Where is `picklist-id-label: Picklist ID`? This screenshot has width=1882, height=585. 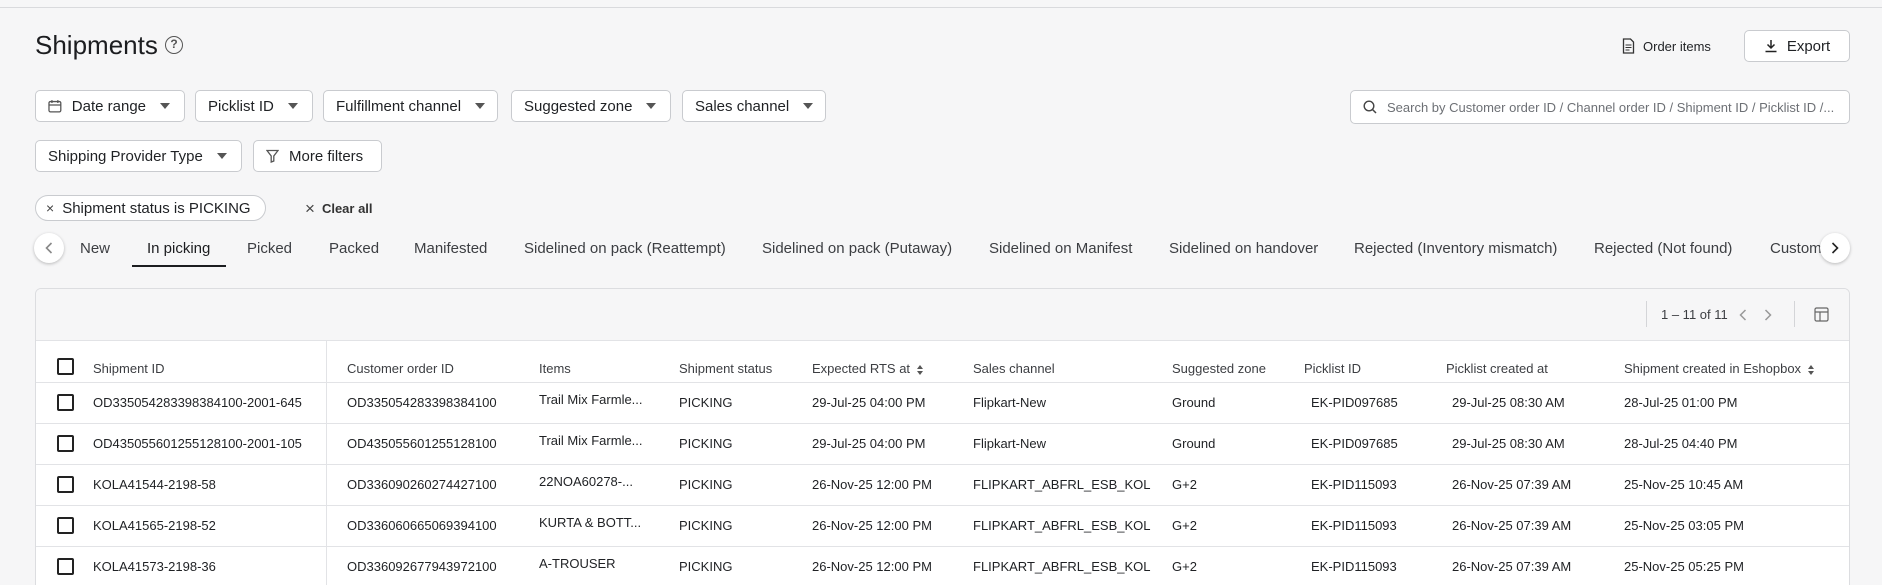
picklist-id-label: Picklist ID is located at coordinates (241, 106).